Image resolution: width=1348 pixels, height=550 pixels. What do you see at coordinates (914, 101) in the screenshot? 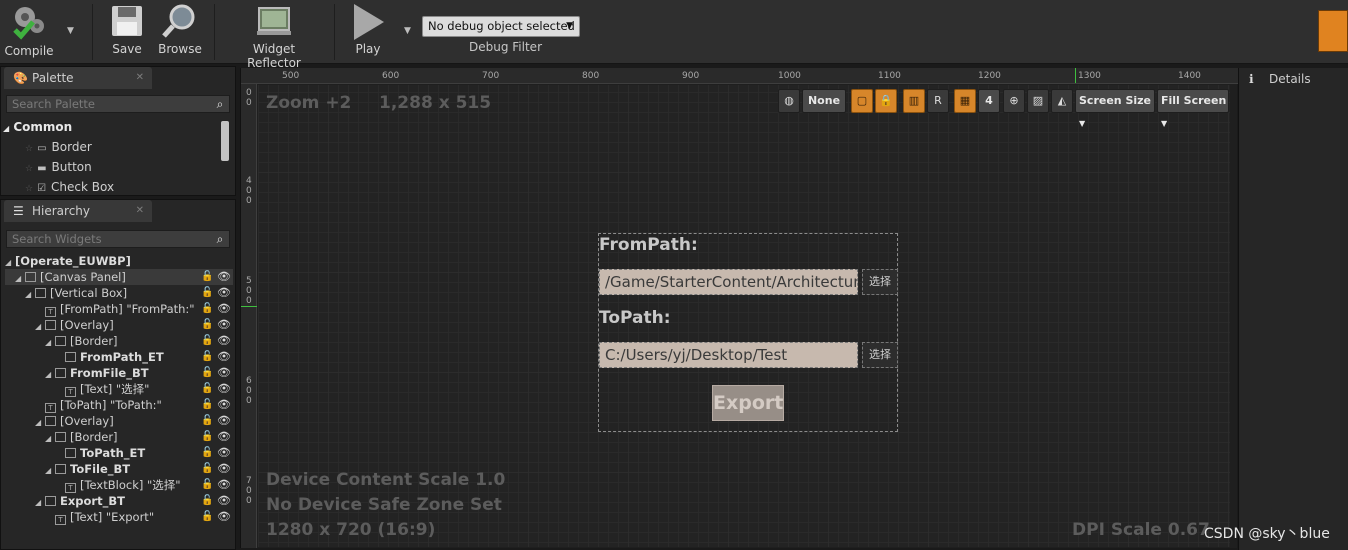
I see `respect-locks-icon: ▥` at bounding box center [914, 101].